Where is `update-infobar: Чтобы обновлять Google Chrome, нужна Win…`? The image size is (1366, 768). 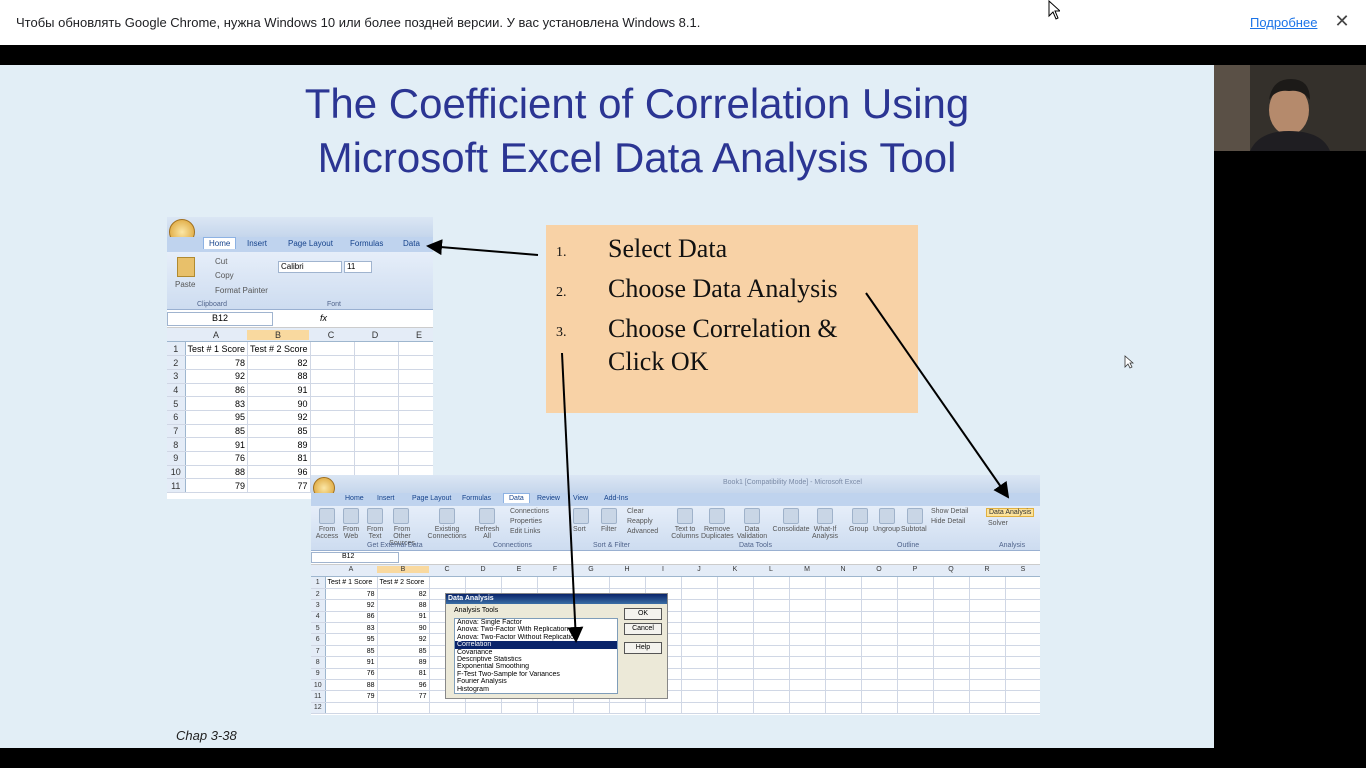 update-infobar: Чтобы обновлять Google Chrome, нужна Win… is located at coordinates (683, 22).